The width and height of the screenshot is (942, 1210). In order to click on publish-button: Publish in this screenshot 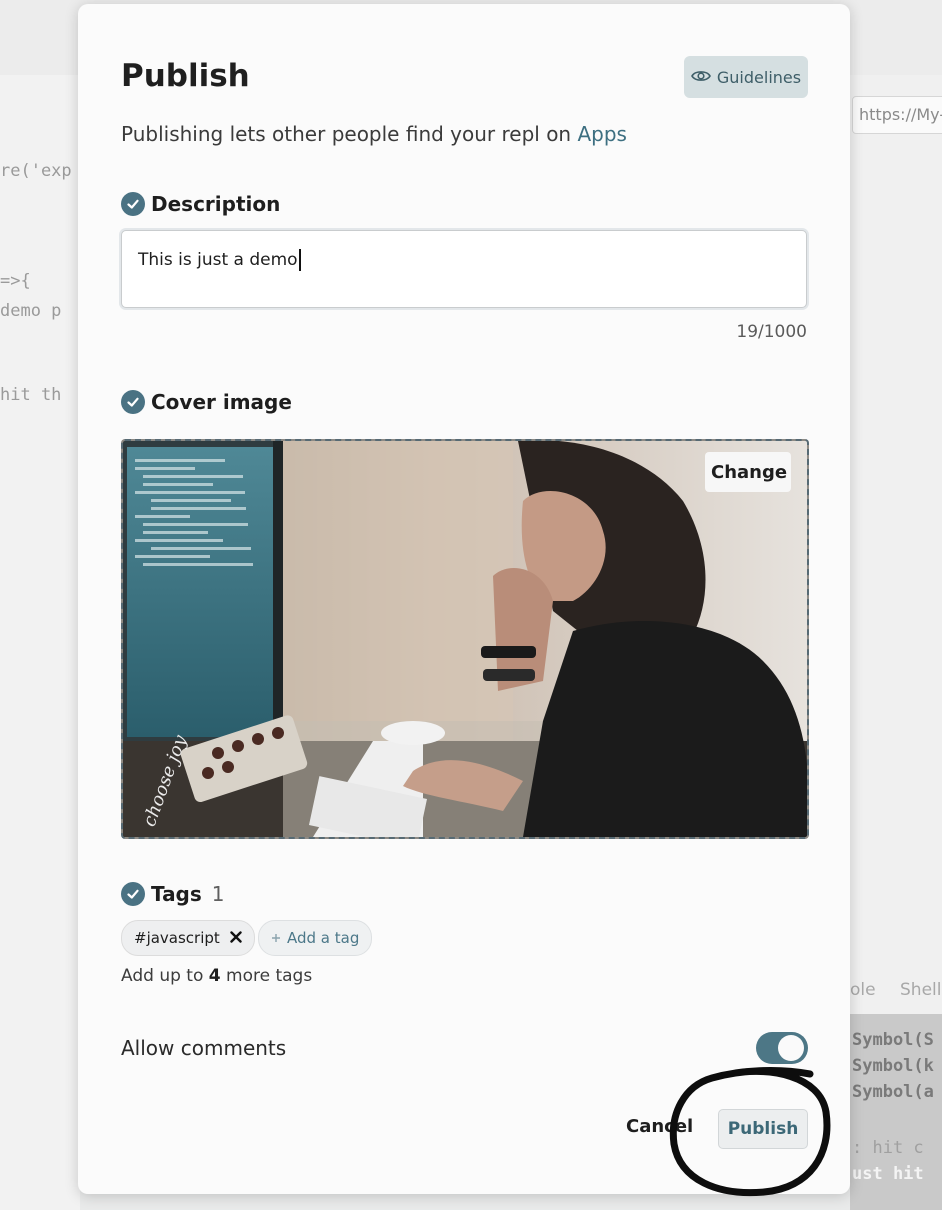, I will do `click(763, 1129)`.